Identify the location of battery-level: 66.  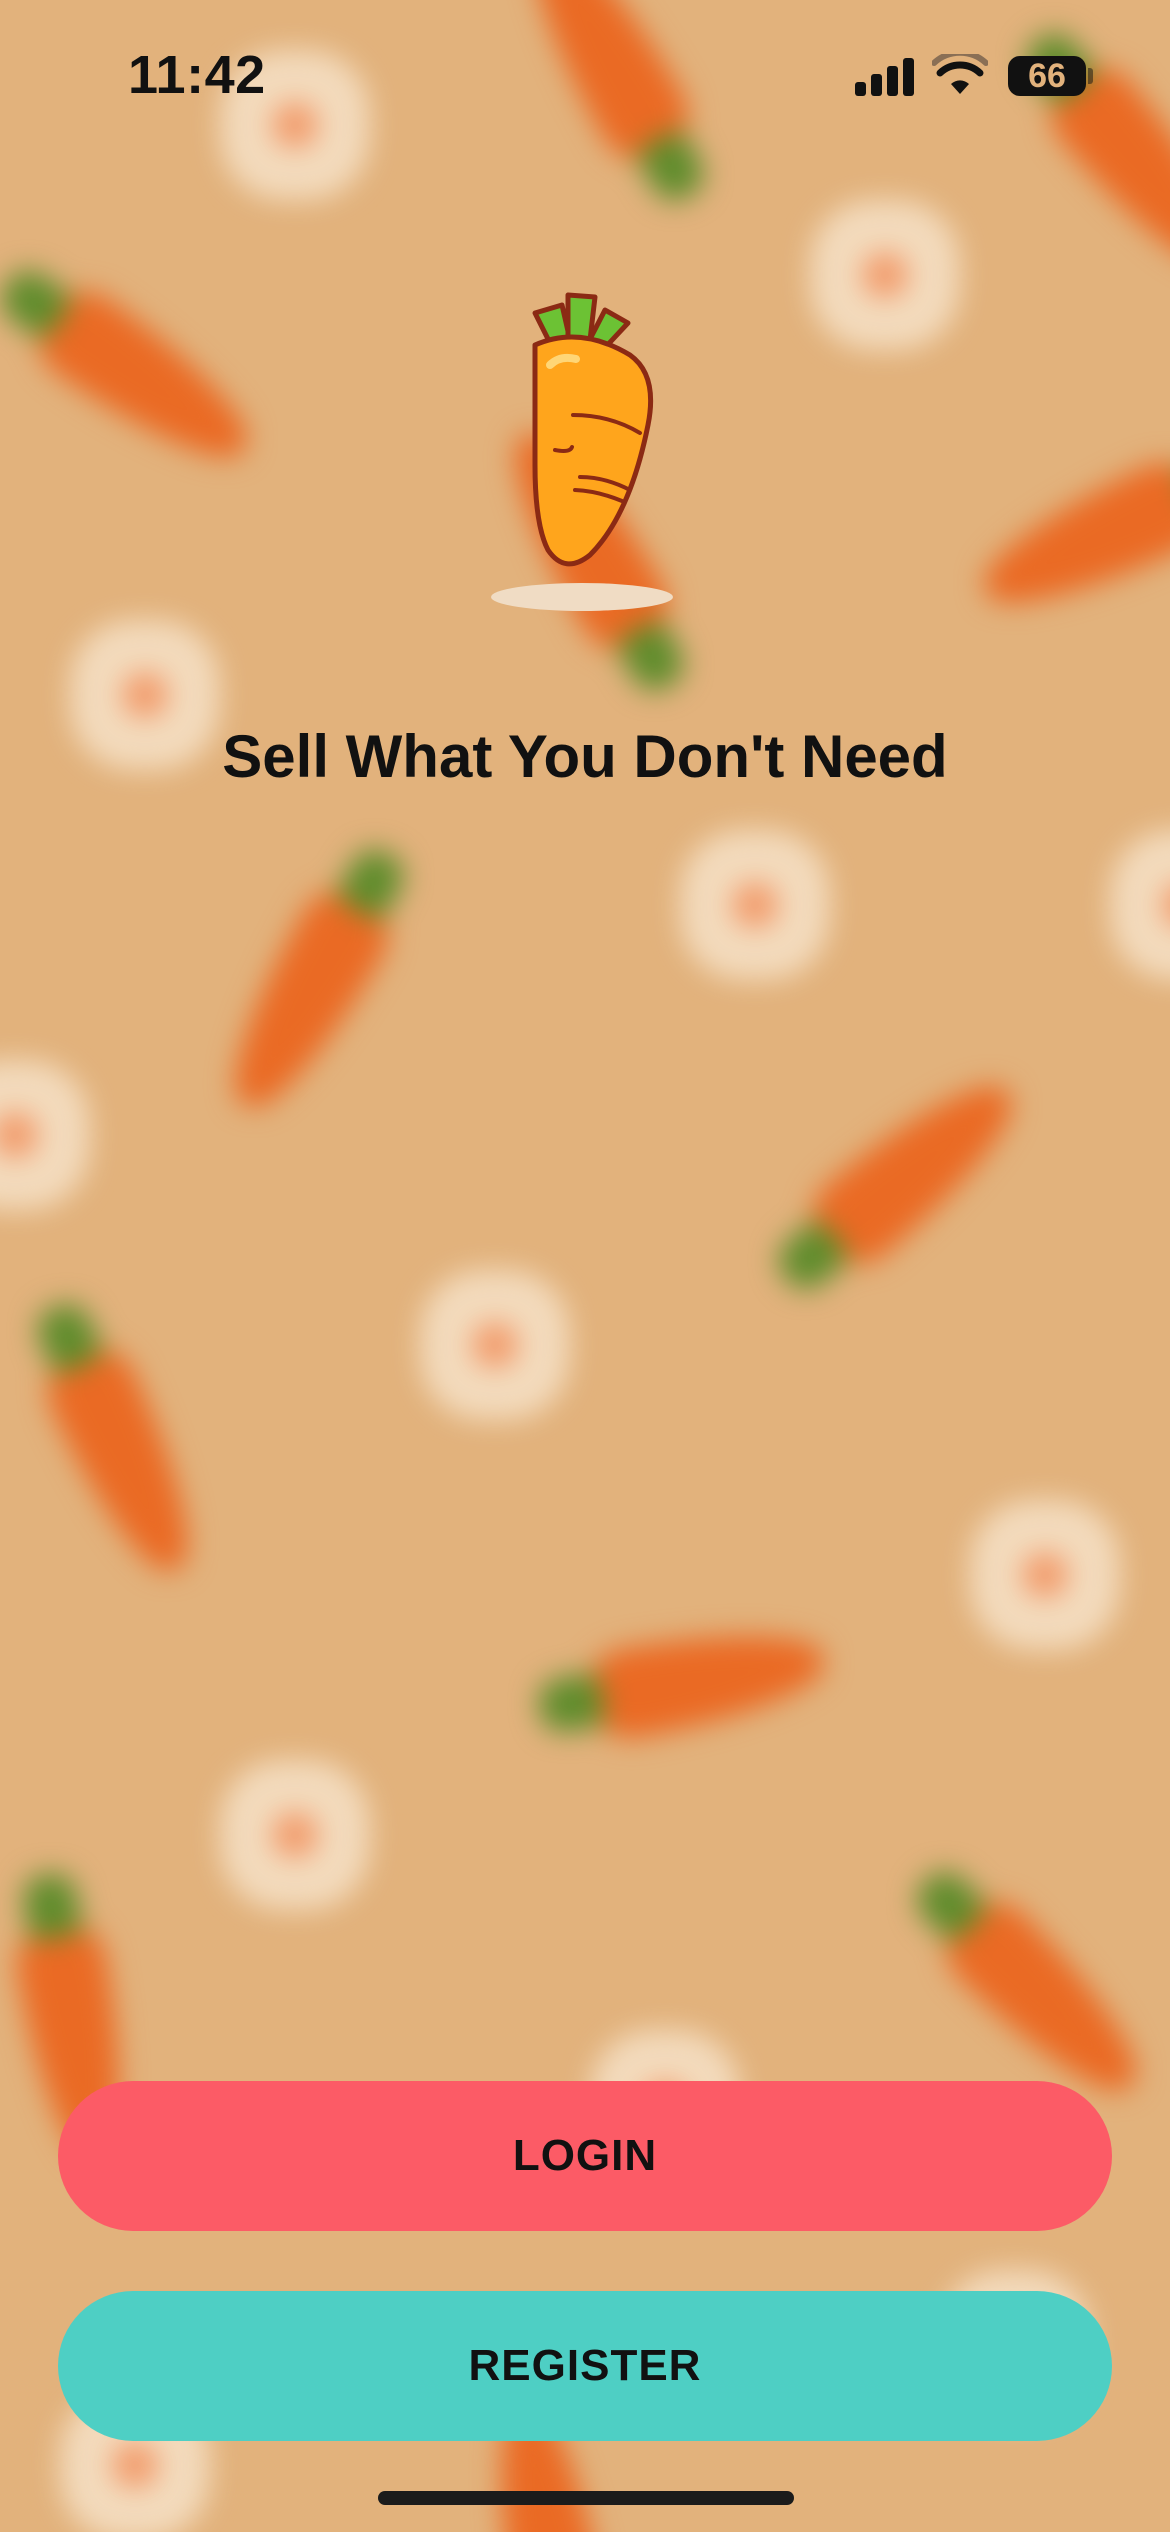
(1047, 76).